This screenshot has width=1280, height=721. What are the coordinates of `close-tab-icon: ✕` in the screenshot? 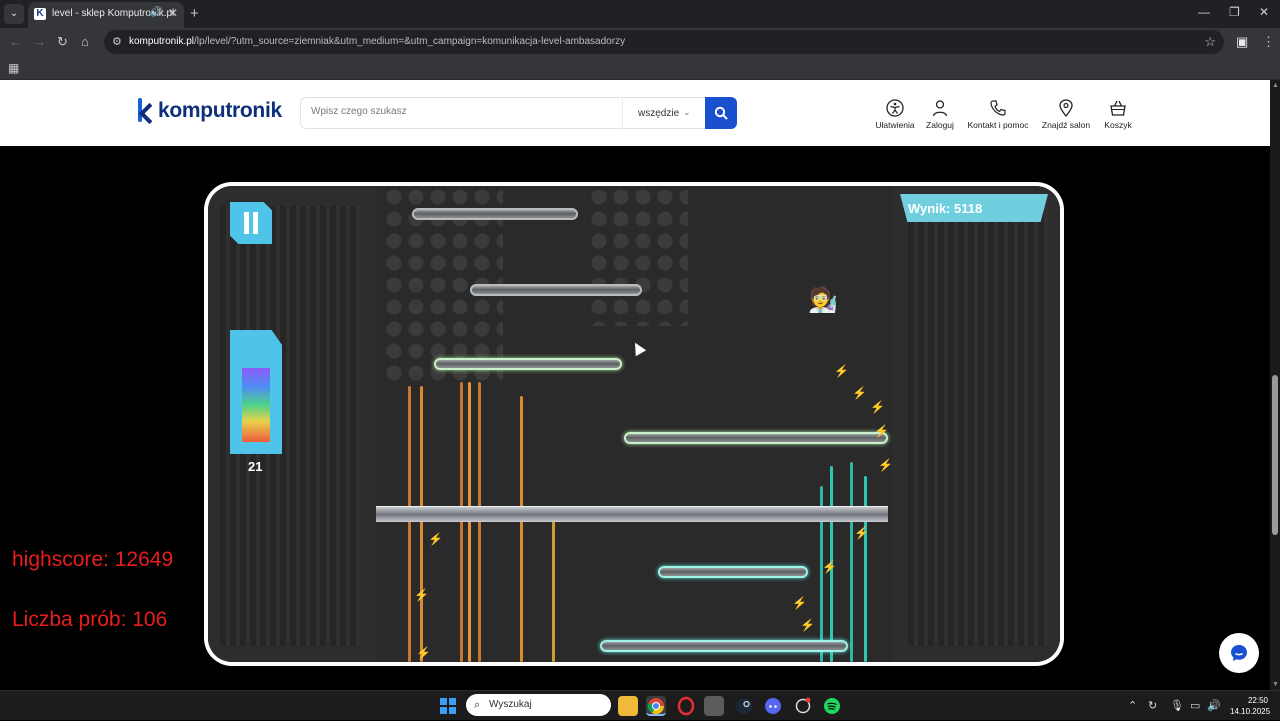 It's located at (173, 13).